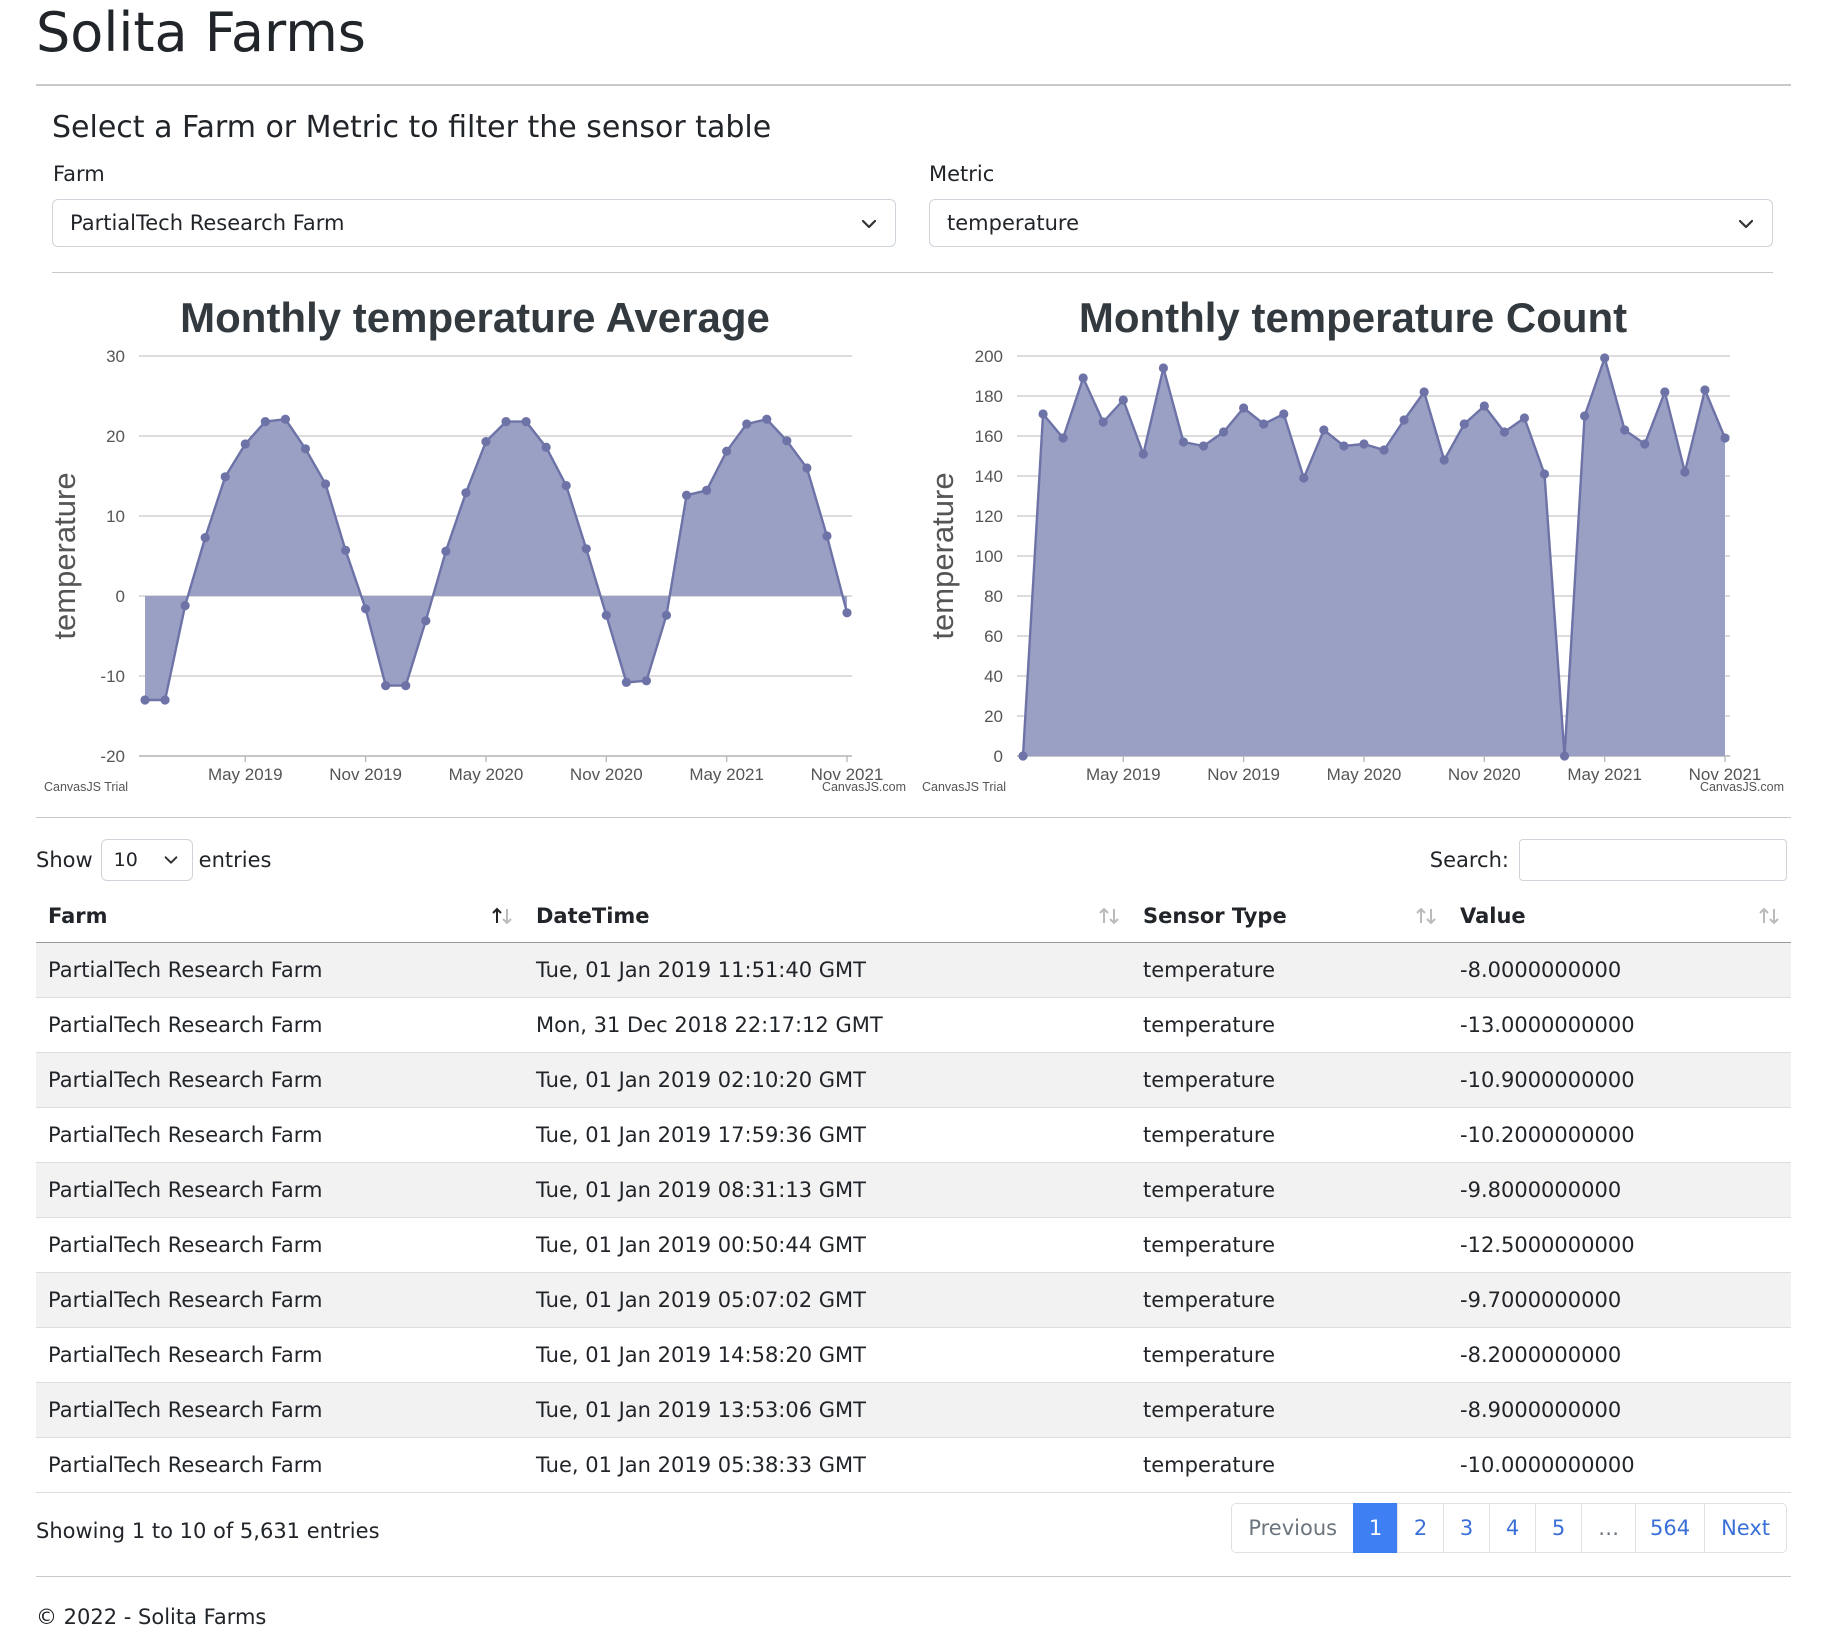  Describe the element at coordinates (1421, 1528) in the screenshot. I see `pagination-page-2: 2` at that location.